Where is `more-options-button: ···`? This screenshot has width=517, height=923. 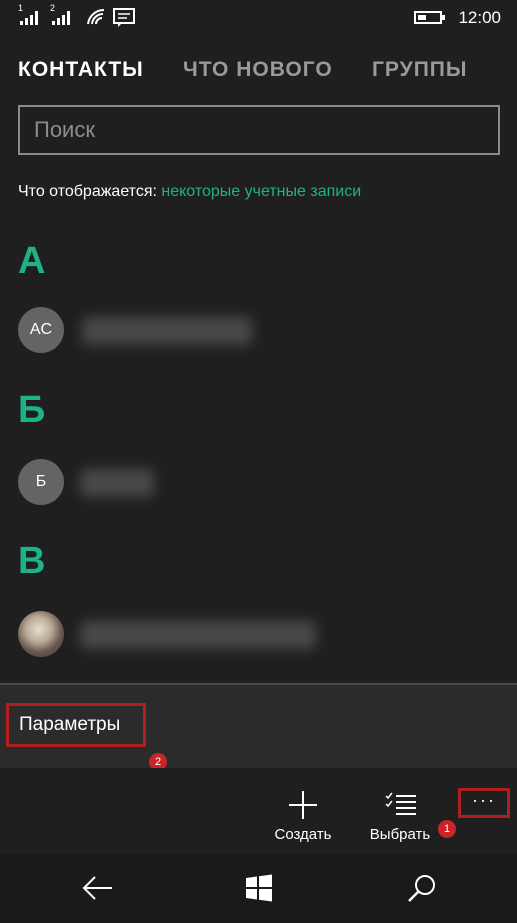
more-options-button: ··· is located at coordinates (484, 803).